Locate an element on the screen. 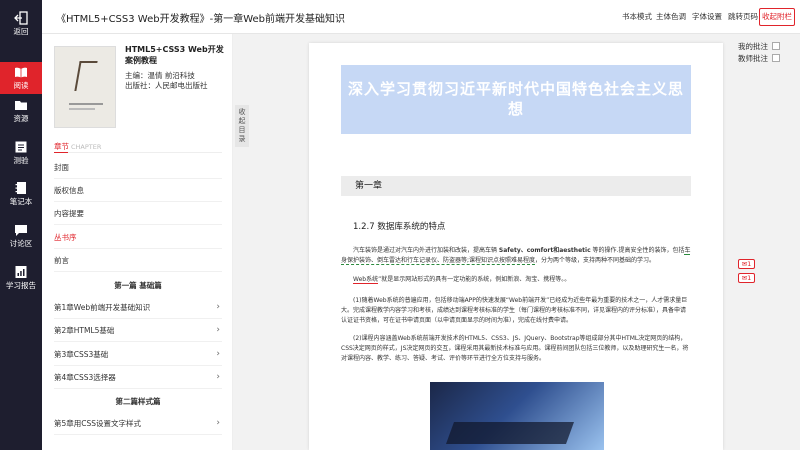  chapter-heading: 第一章 is located at coordinates (516, 186).